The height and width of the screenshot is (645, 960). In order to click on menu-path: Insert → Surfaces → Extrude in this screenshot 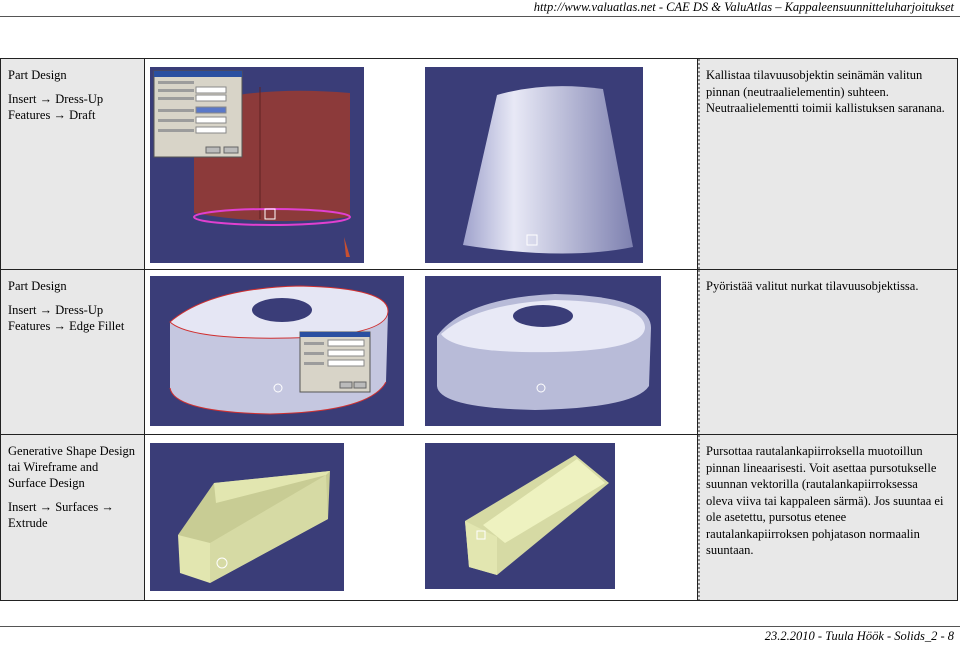, I will do `click(61, 515)`.